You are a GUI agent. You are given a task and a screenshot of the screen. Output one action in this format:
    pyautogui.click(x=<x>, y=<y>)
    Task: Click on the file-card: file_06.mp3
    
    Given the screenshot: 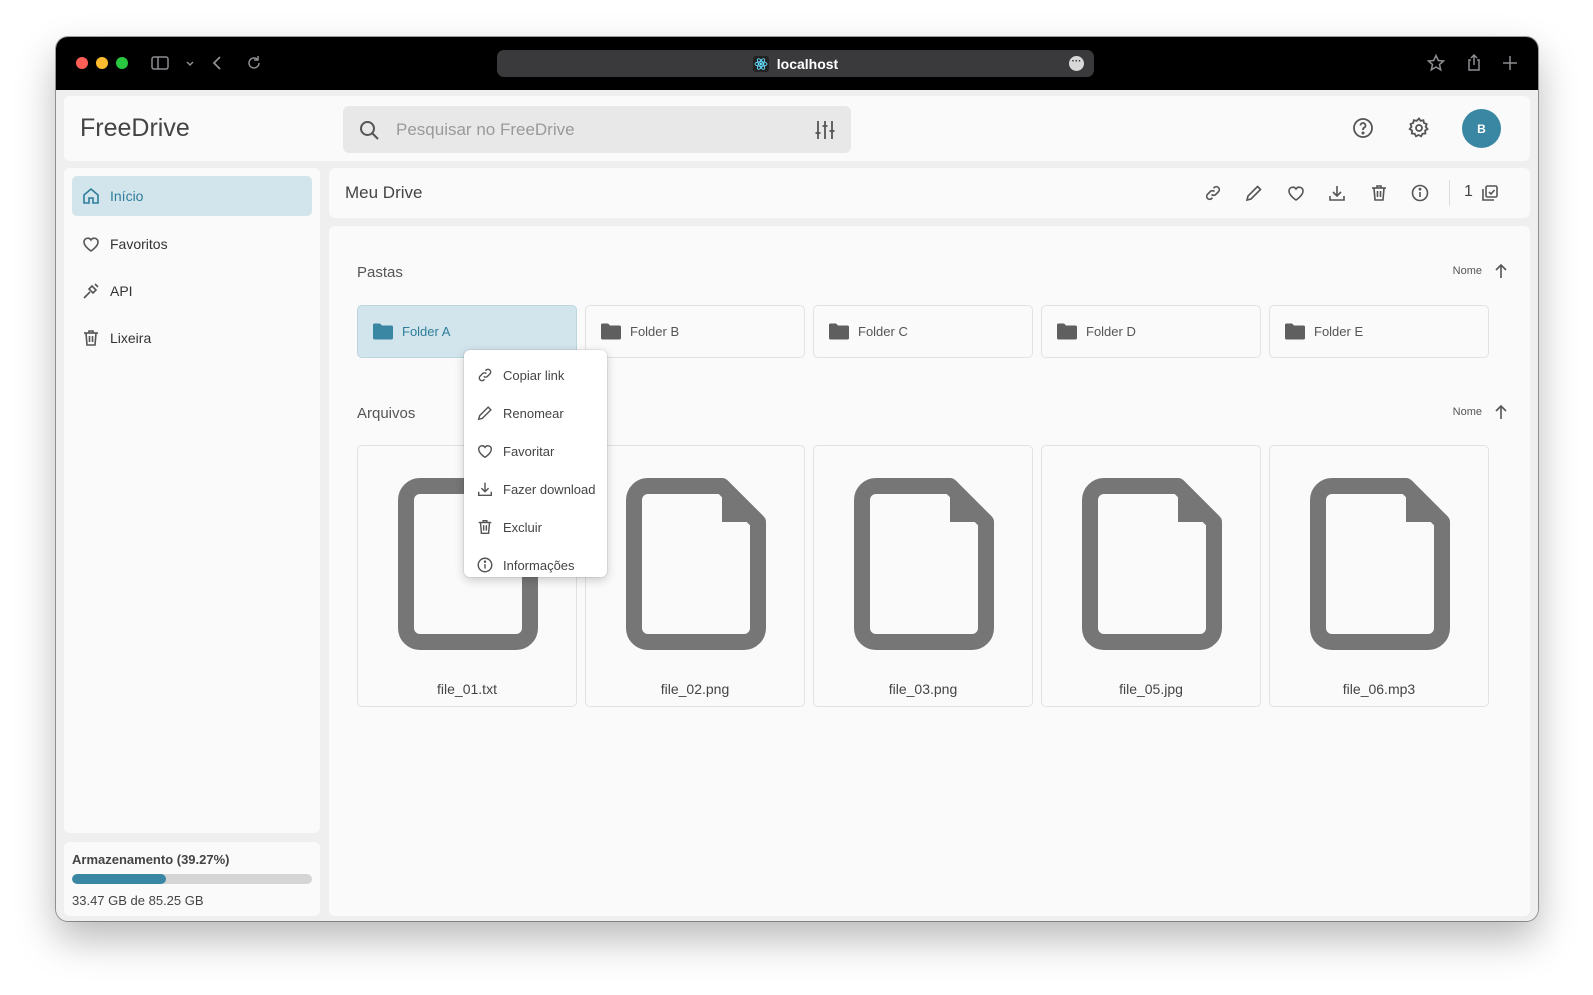 What is the action you would take?
    pyautogui.click(x=1379, y=576)
    